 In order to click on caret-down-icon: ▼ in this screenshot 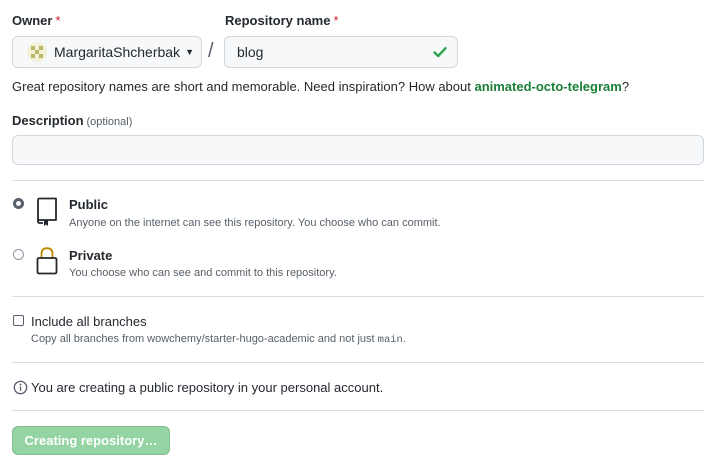, I will do `click(189, 52)`.